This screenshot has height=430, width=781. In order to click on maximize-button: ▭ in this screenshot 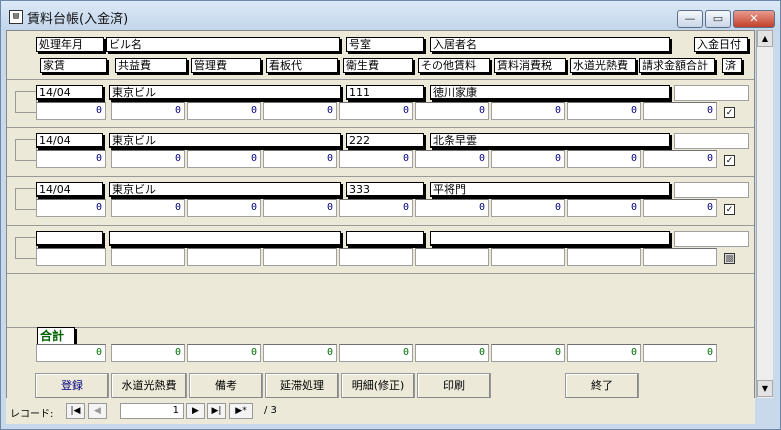, I will do `click(718, 19)`.